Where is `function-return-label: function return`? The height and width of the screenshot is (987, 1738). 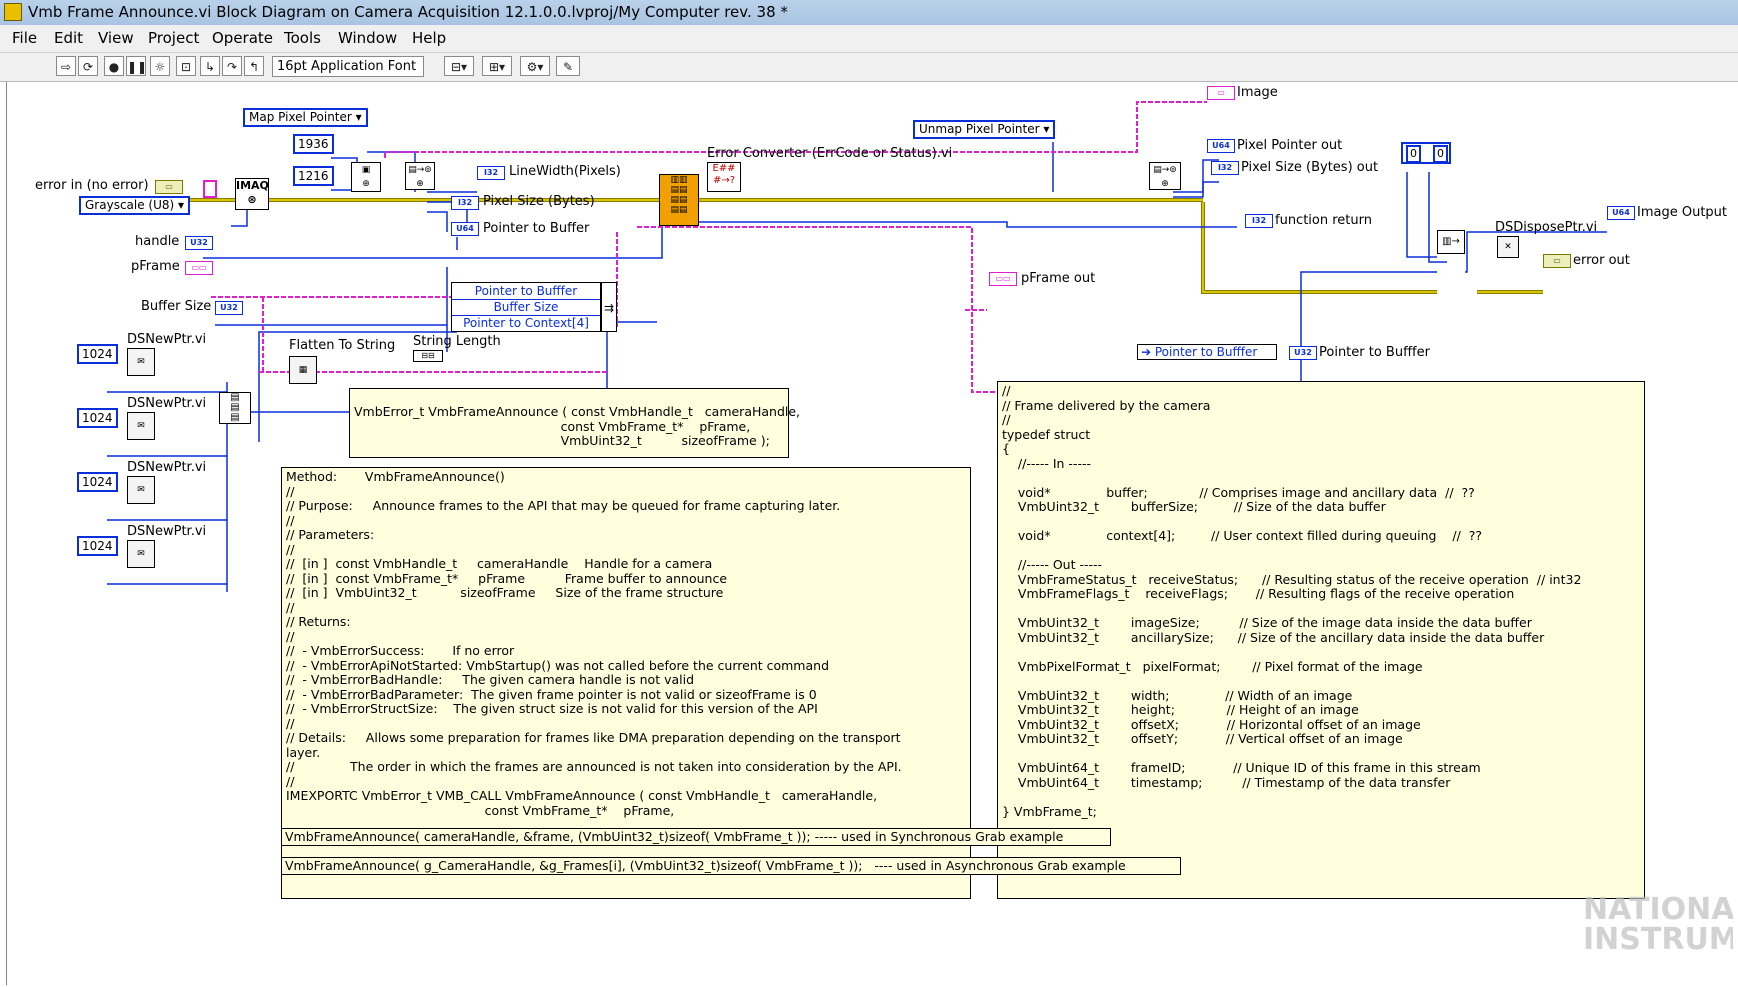
function-return-label: function return is located at coordinates (1323, 220).